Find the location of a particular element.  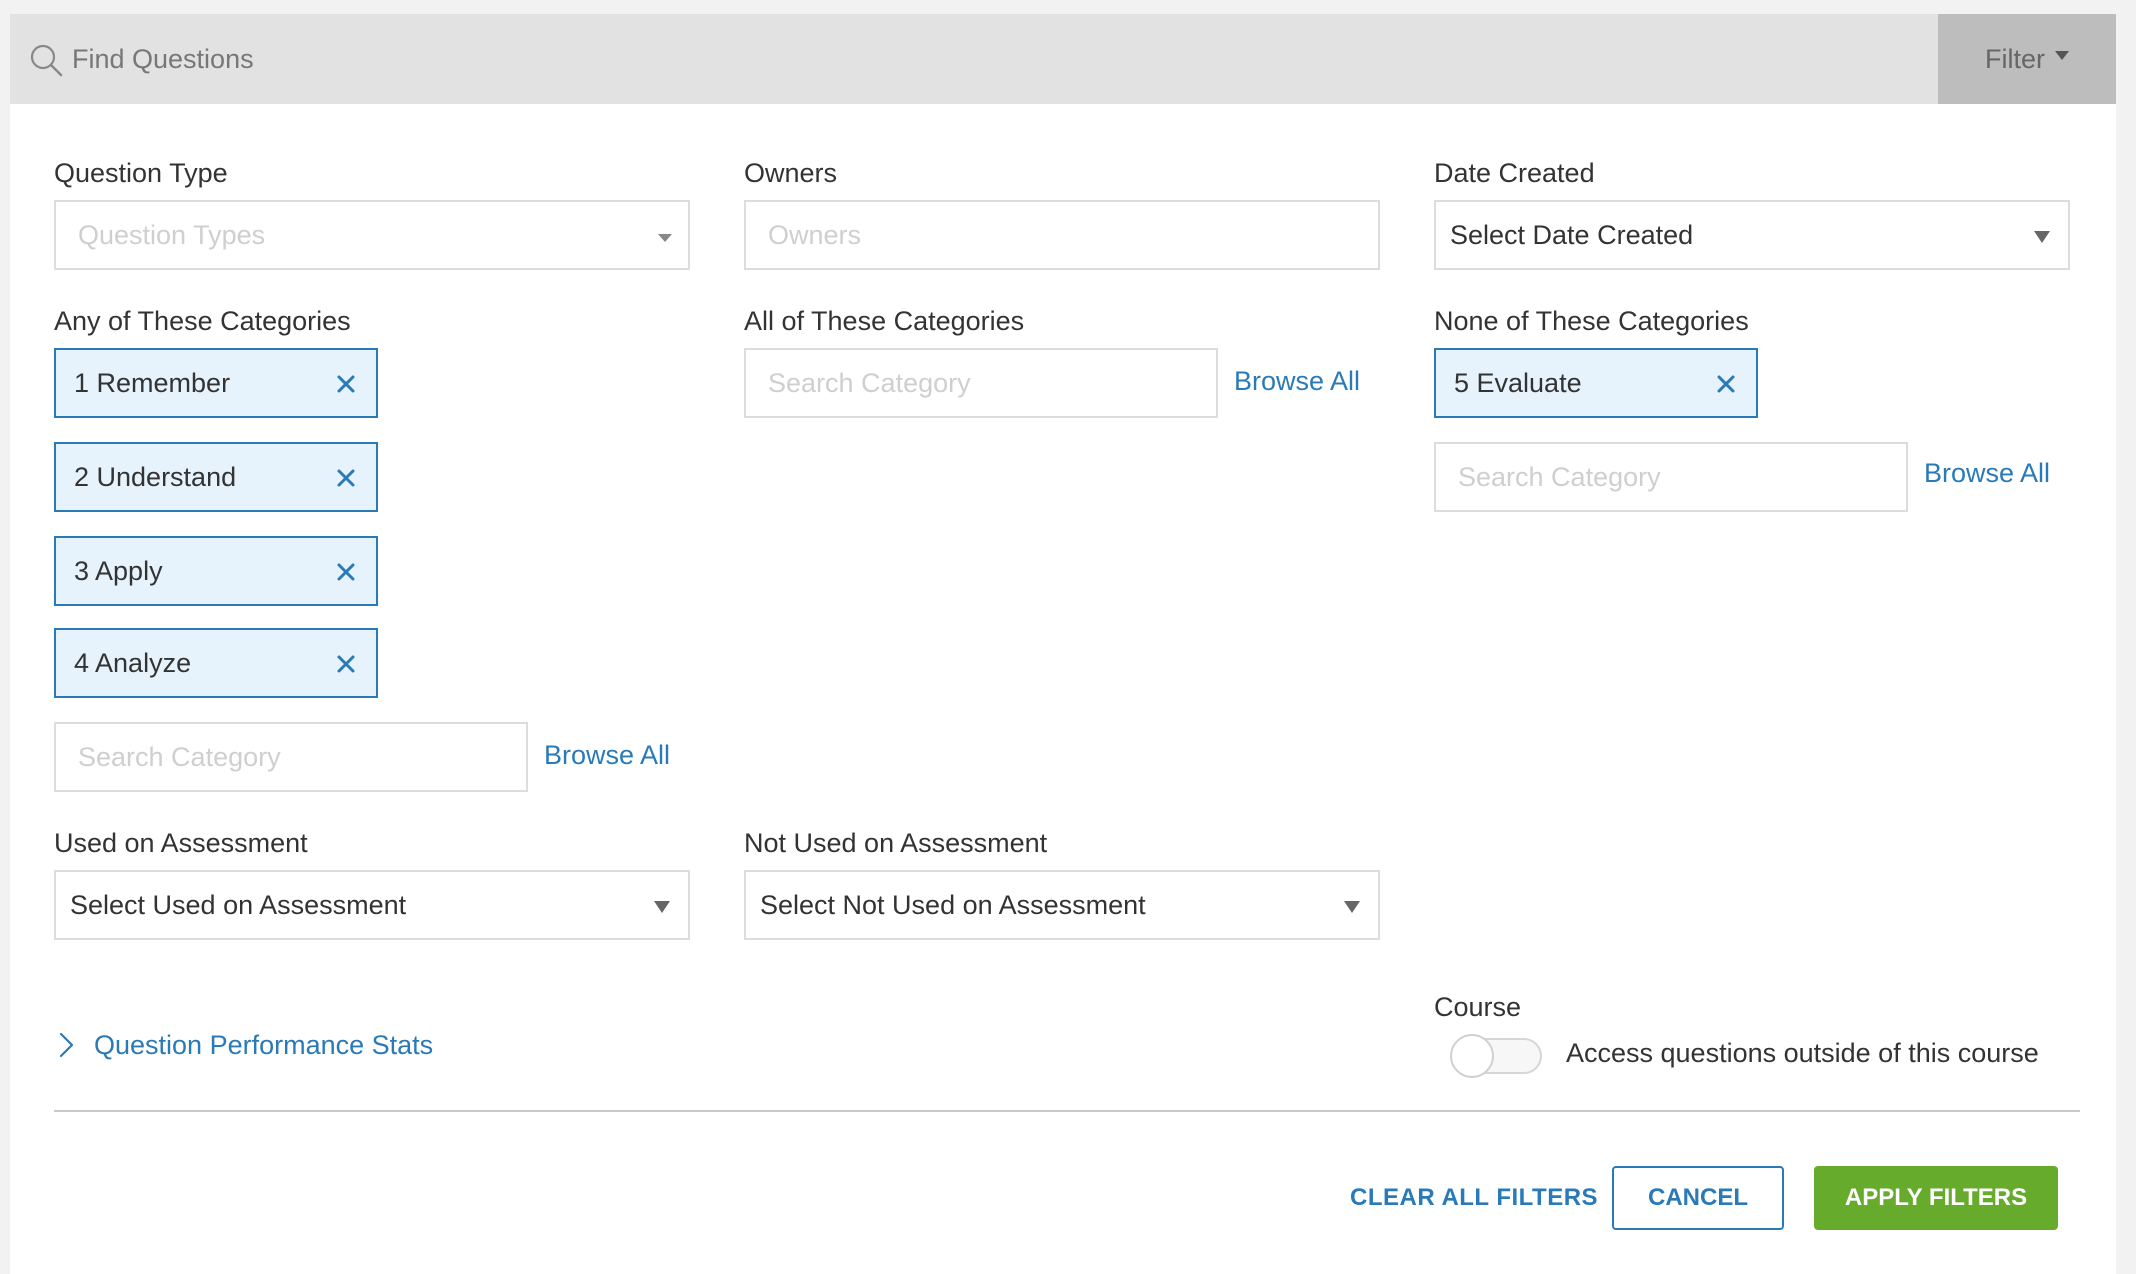

course-label: Course is located at coordinates (1478, 1007).